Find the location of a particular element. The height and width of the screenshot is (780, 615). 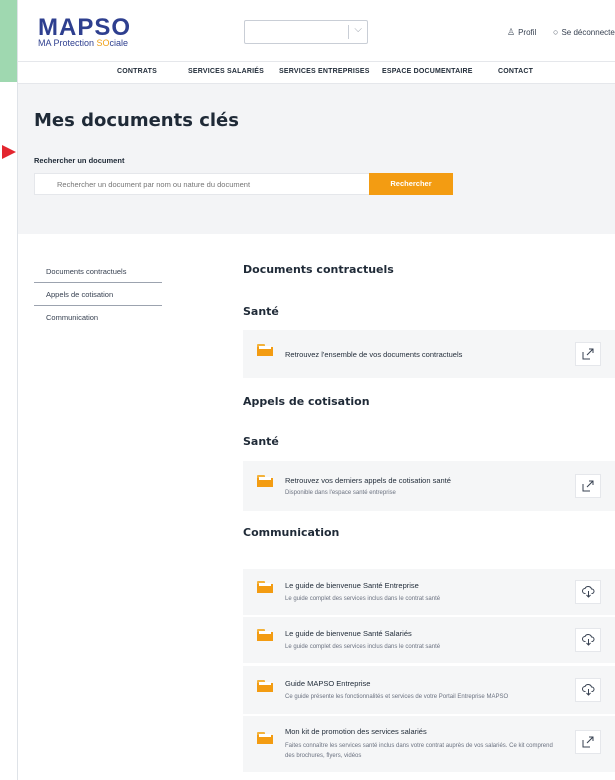

search-label: Rechercher un document is located at coordinates (79, 160).